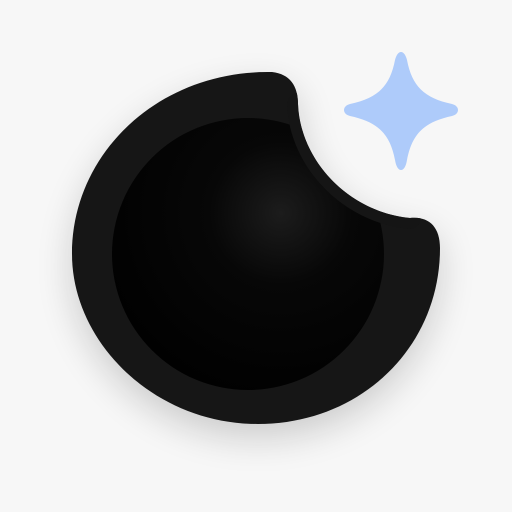  What do you see at coordinates (401, 111) in the screenshot?
I see `sparkle-icon` at bounding box center [401, 111].